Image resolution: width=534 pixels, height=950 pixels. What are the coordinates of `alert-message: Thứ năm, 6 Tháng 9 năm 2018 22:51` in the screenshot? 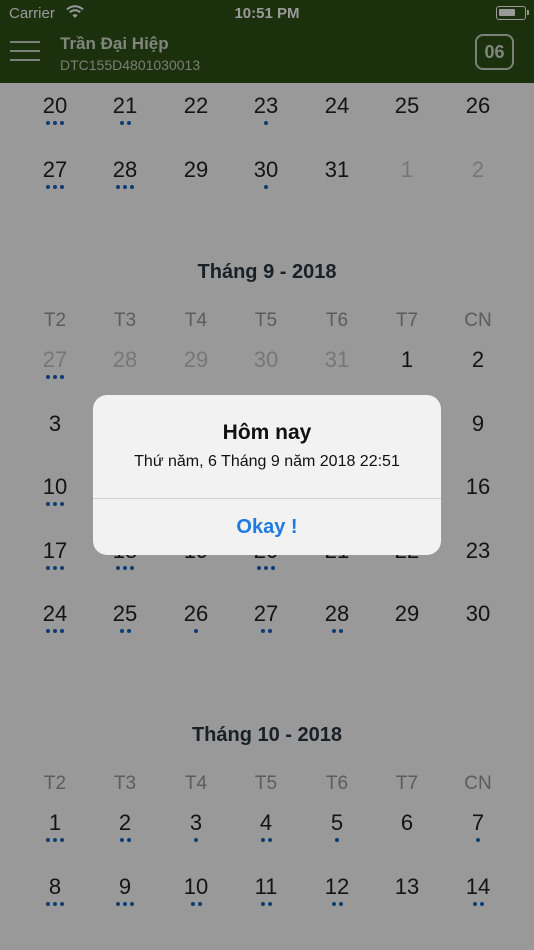 It's located at (267, 461).